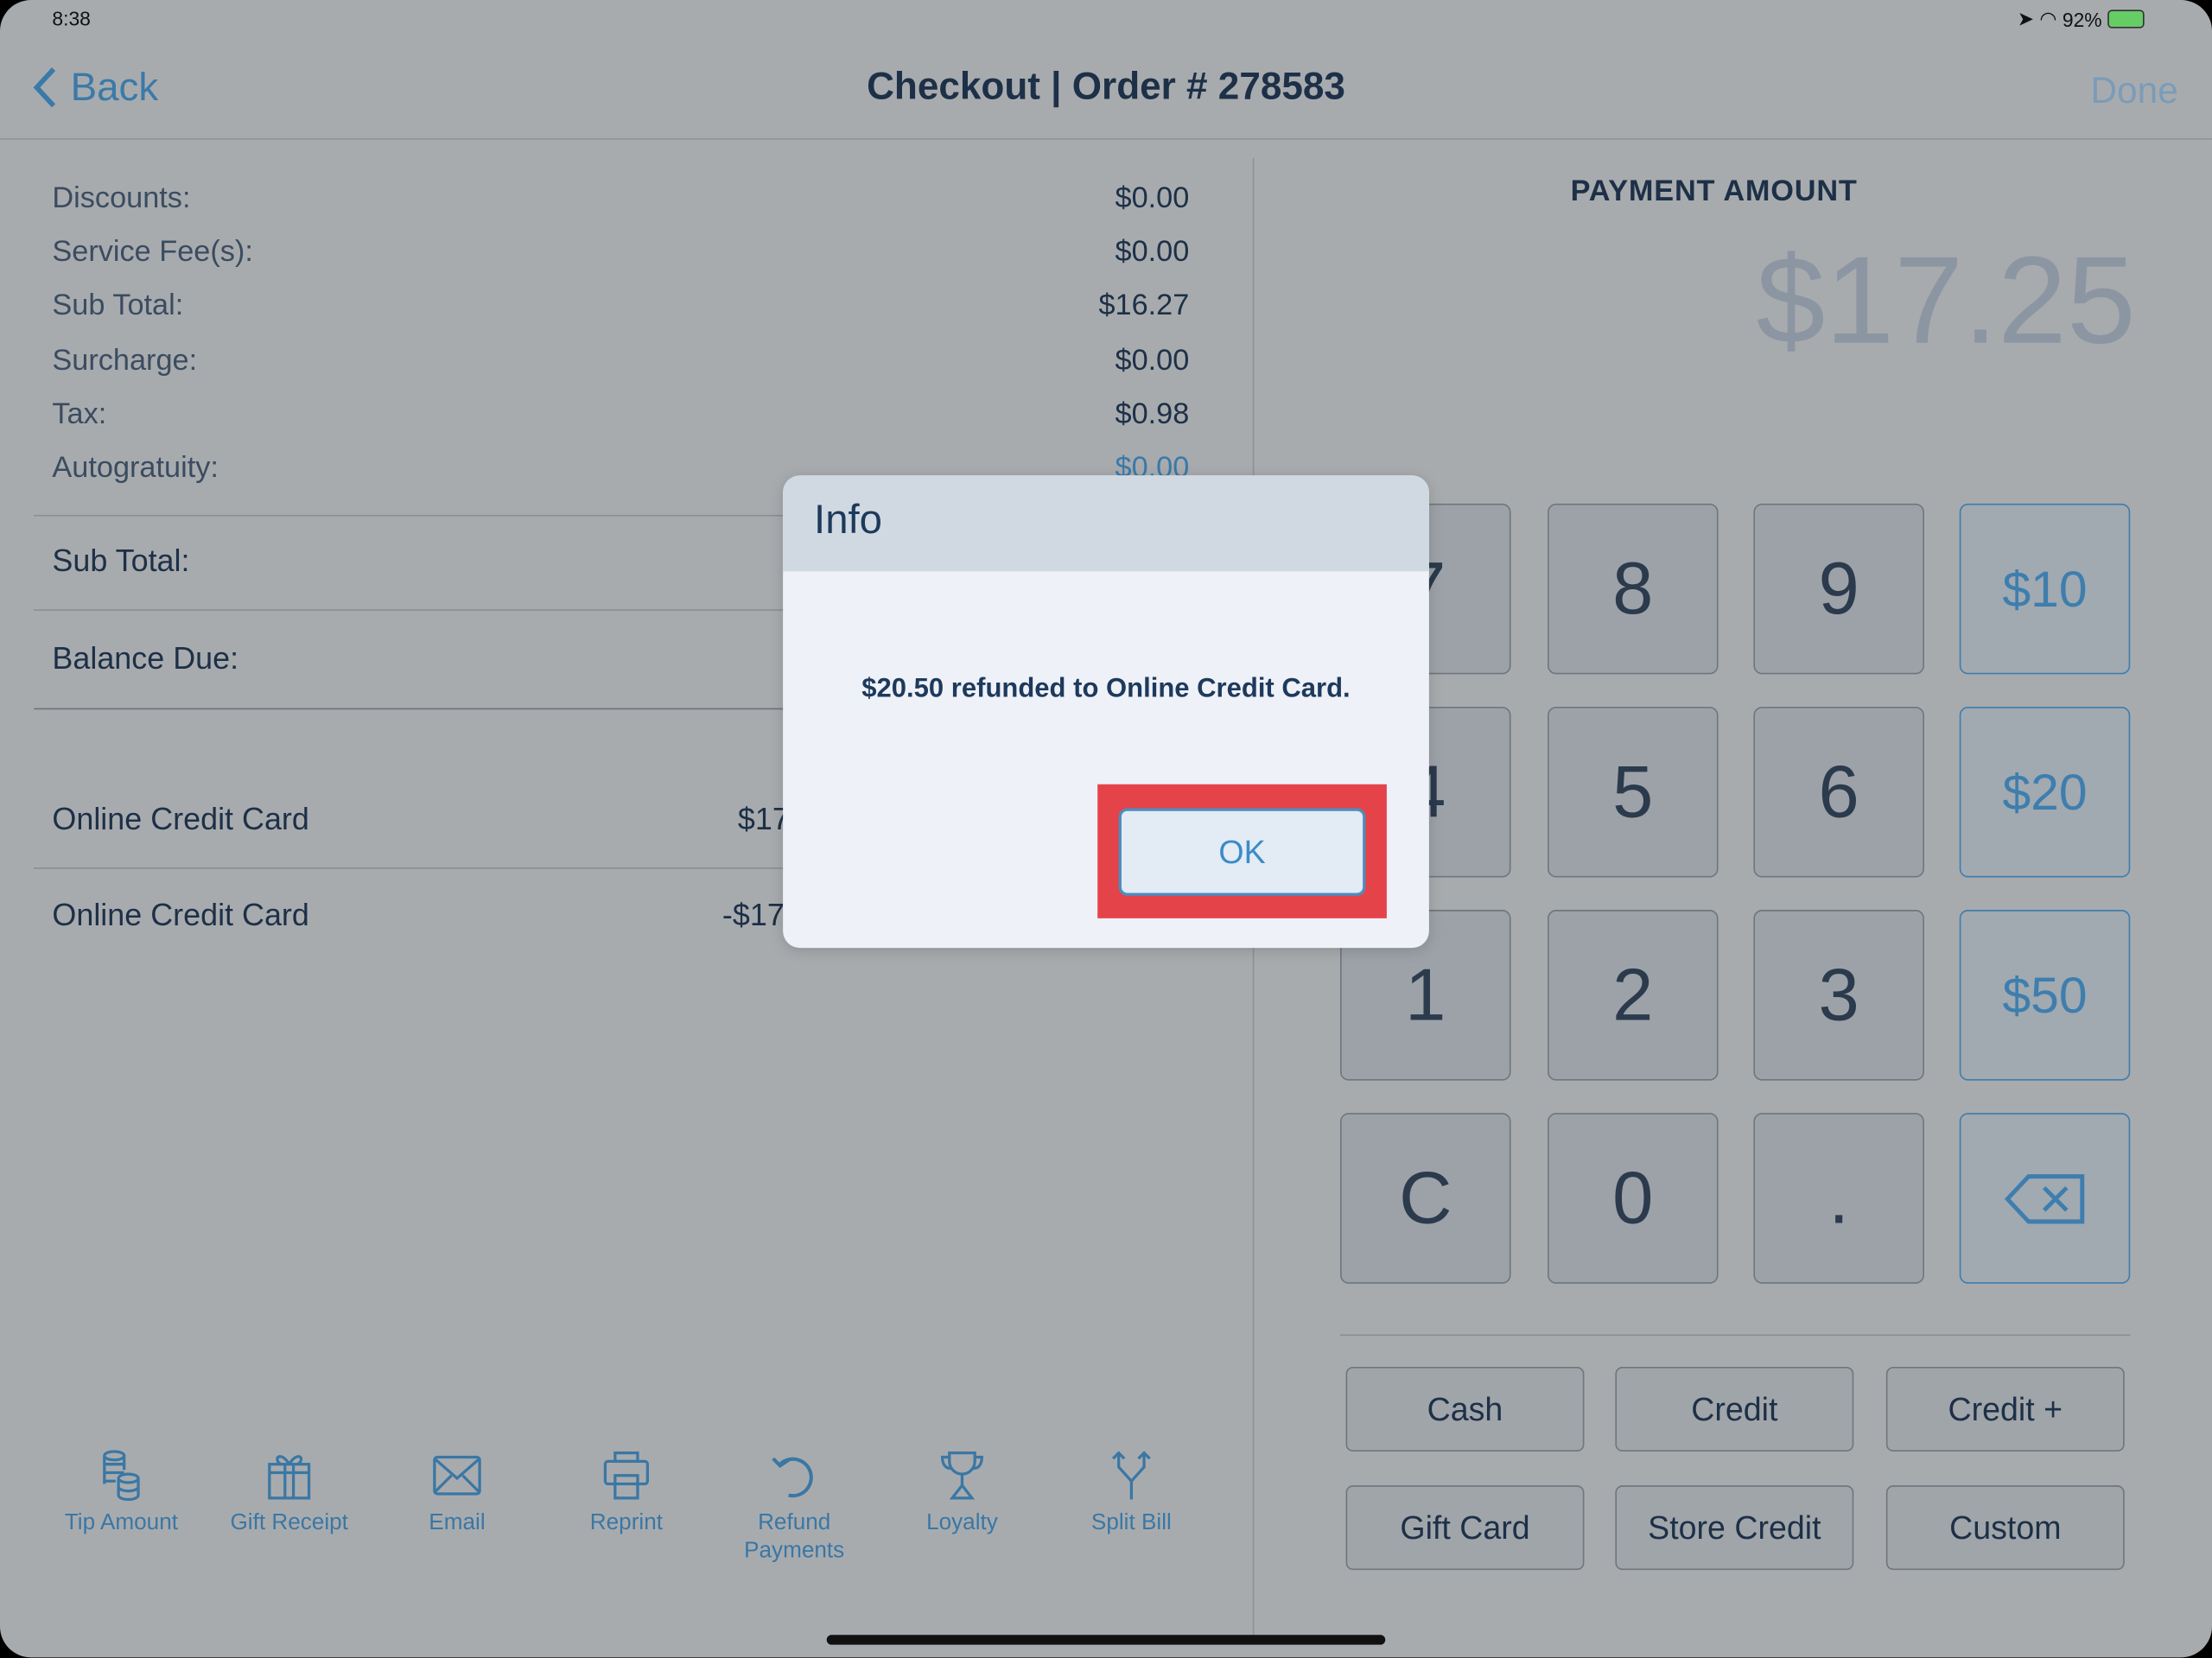 This screenshot has height=1658, width=2212. I want to click on tip-amount-button: Tip Amount, so click(122, 1493).